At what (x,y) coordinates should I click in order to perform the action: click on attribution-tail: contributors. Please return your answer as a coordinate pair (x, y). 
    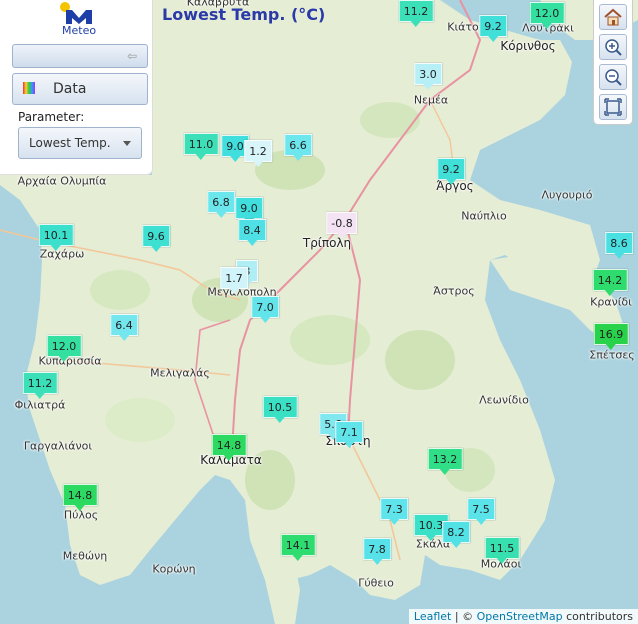
    Looking at the image, I should click on (597, 616).